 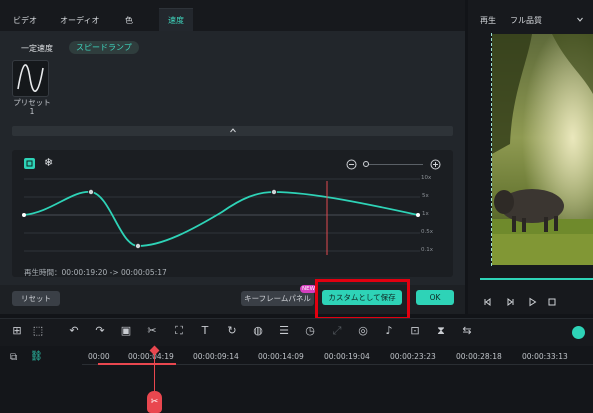 I want to click on y-label-1x: 1x, so click(x=425, y=214).